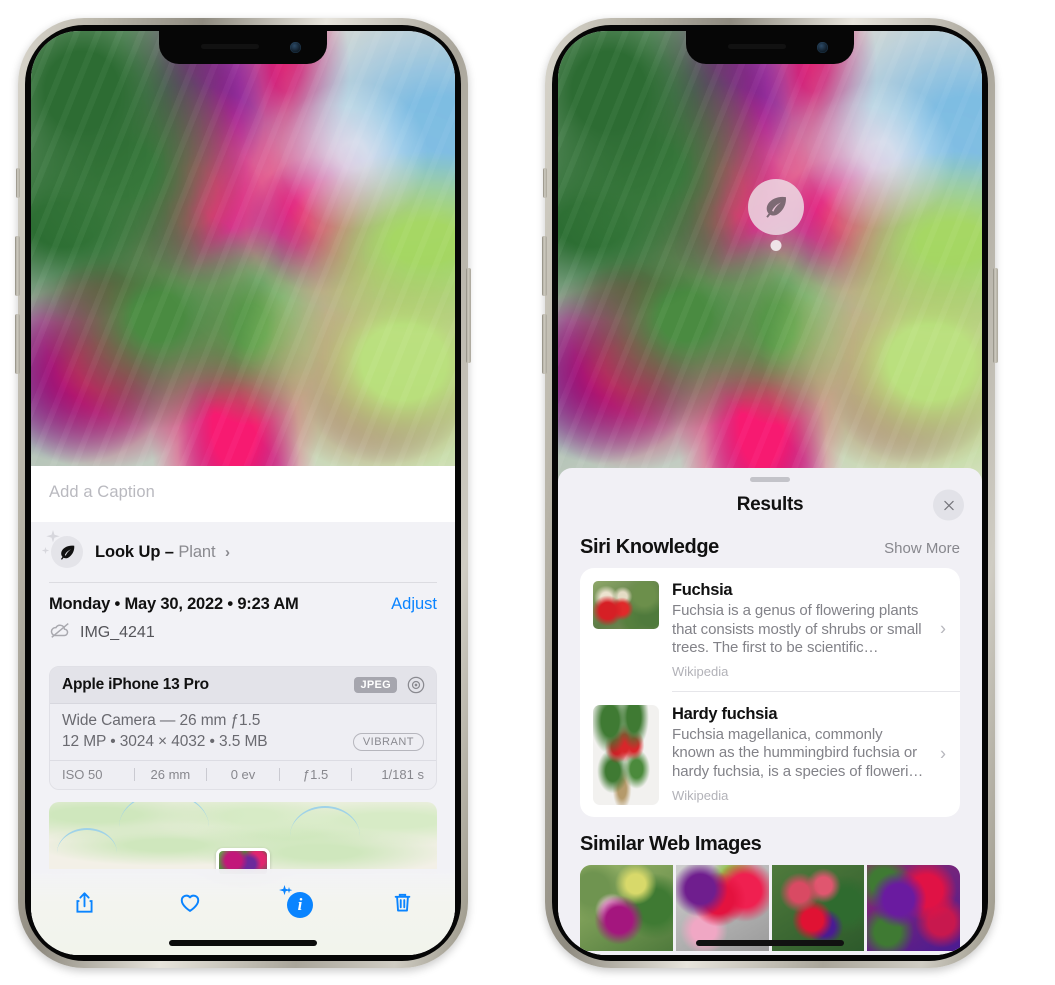 This screenshot has height=985, width=1055. I want to click on exif-stat-focal: 26 mm, so click(170, 774).